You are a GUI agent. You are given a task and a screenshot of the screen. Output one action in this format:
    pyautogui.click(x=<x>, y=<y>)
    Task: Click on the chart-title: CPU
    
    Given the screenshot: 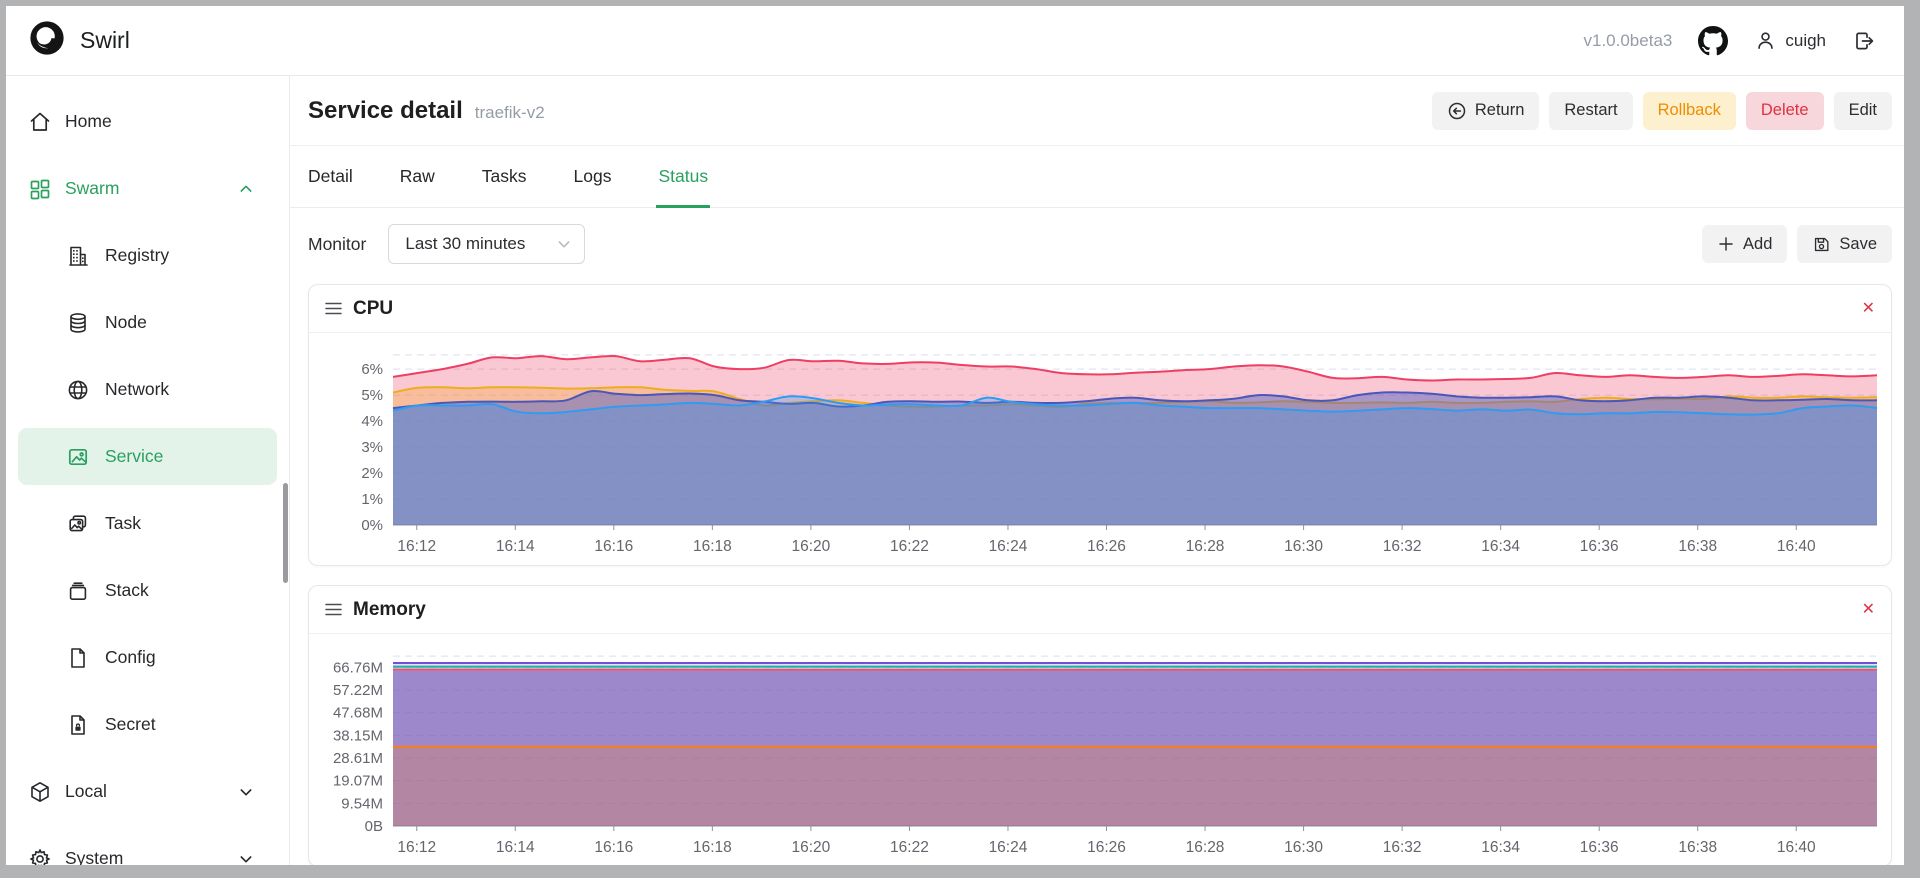 What is the action you would take?
    pyautogui.click(x=373, y=308)
    